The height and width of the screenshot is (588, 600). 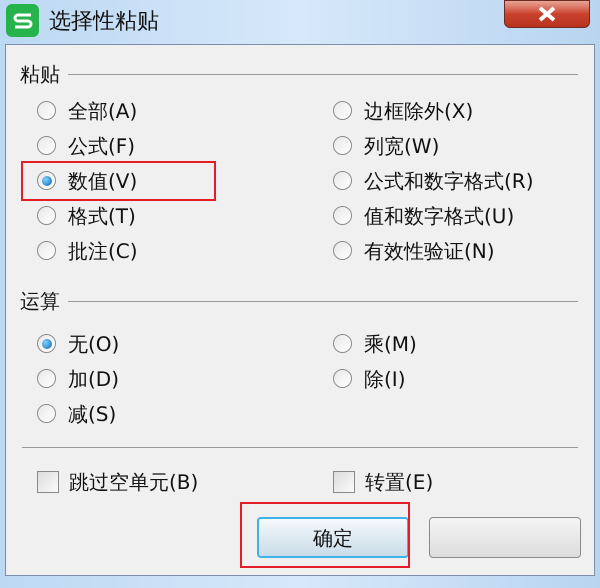 What do you see at coordinates (102, 216) in the screenshot?
I see `option-label: 格式(T)` at bounding box center [102, 216].